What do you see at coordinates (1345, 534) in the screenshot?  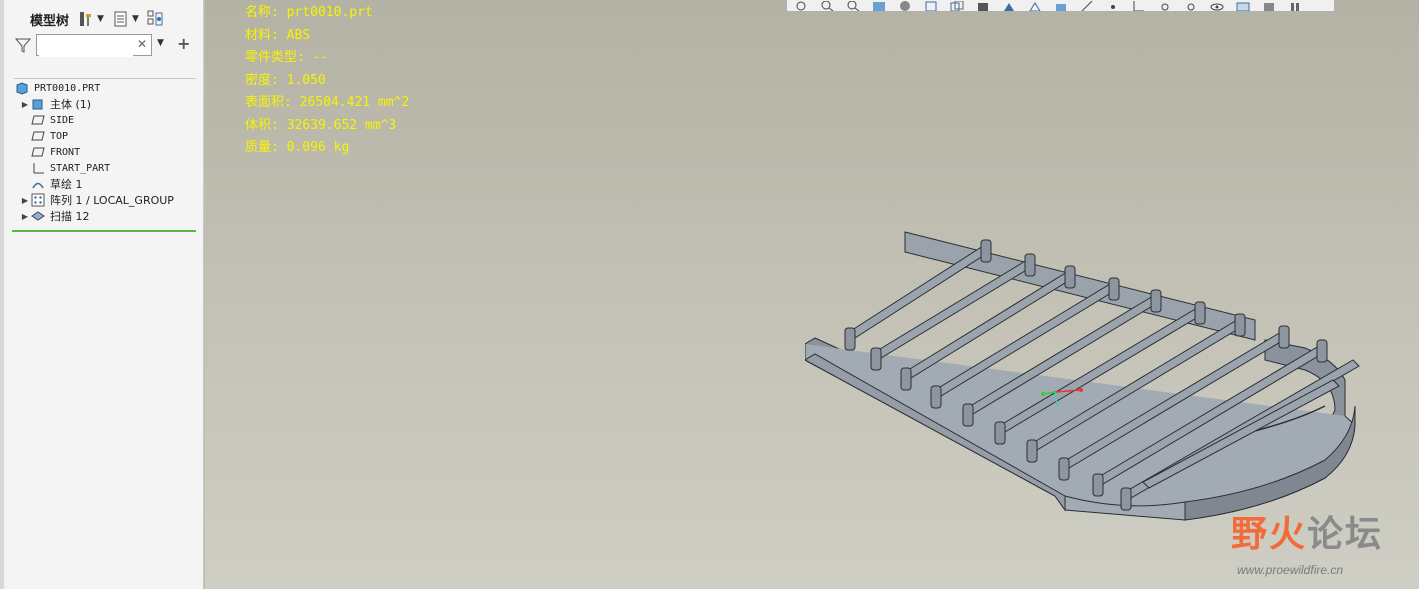 I see `watermark-text-b: 论坛` at bounding box center [1345, 534].